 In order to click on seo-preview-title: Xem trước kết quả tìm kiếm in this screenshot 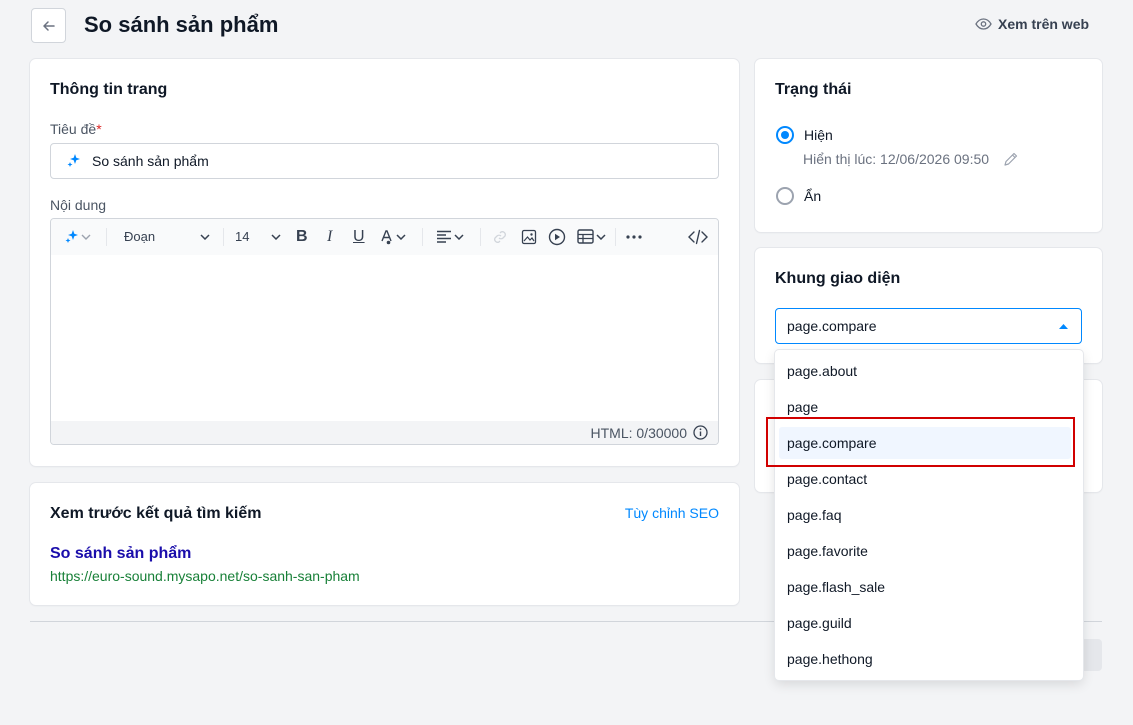, I will do `click(156, 513)`.